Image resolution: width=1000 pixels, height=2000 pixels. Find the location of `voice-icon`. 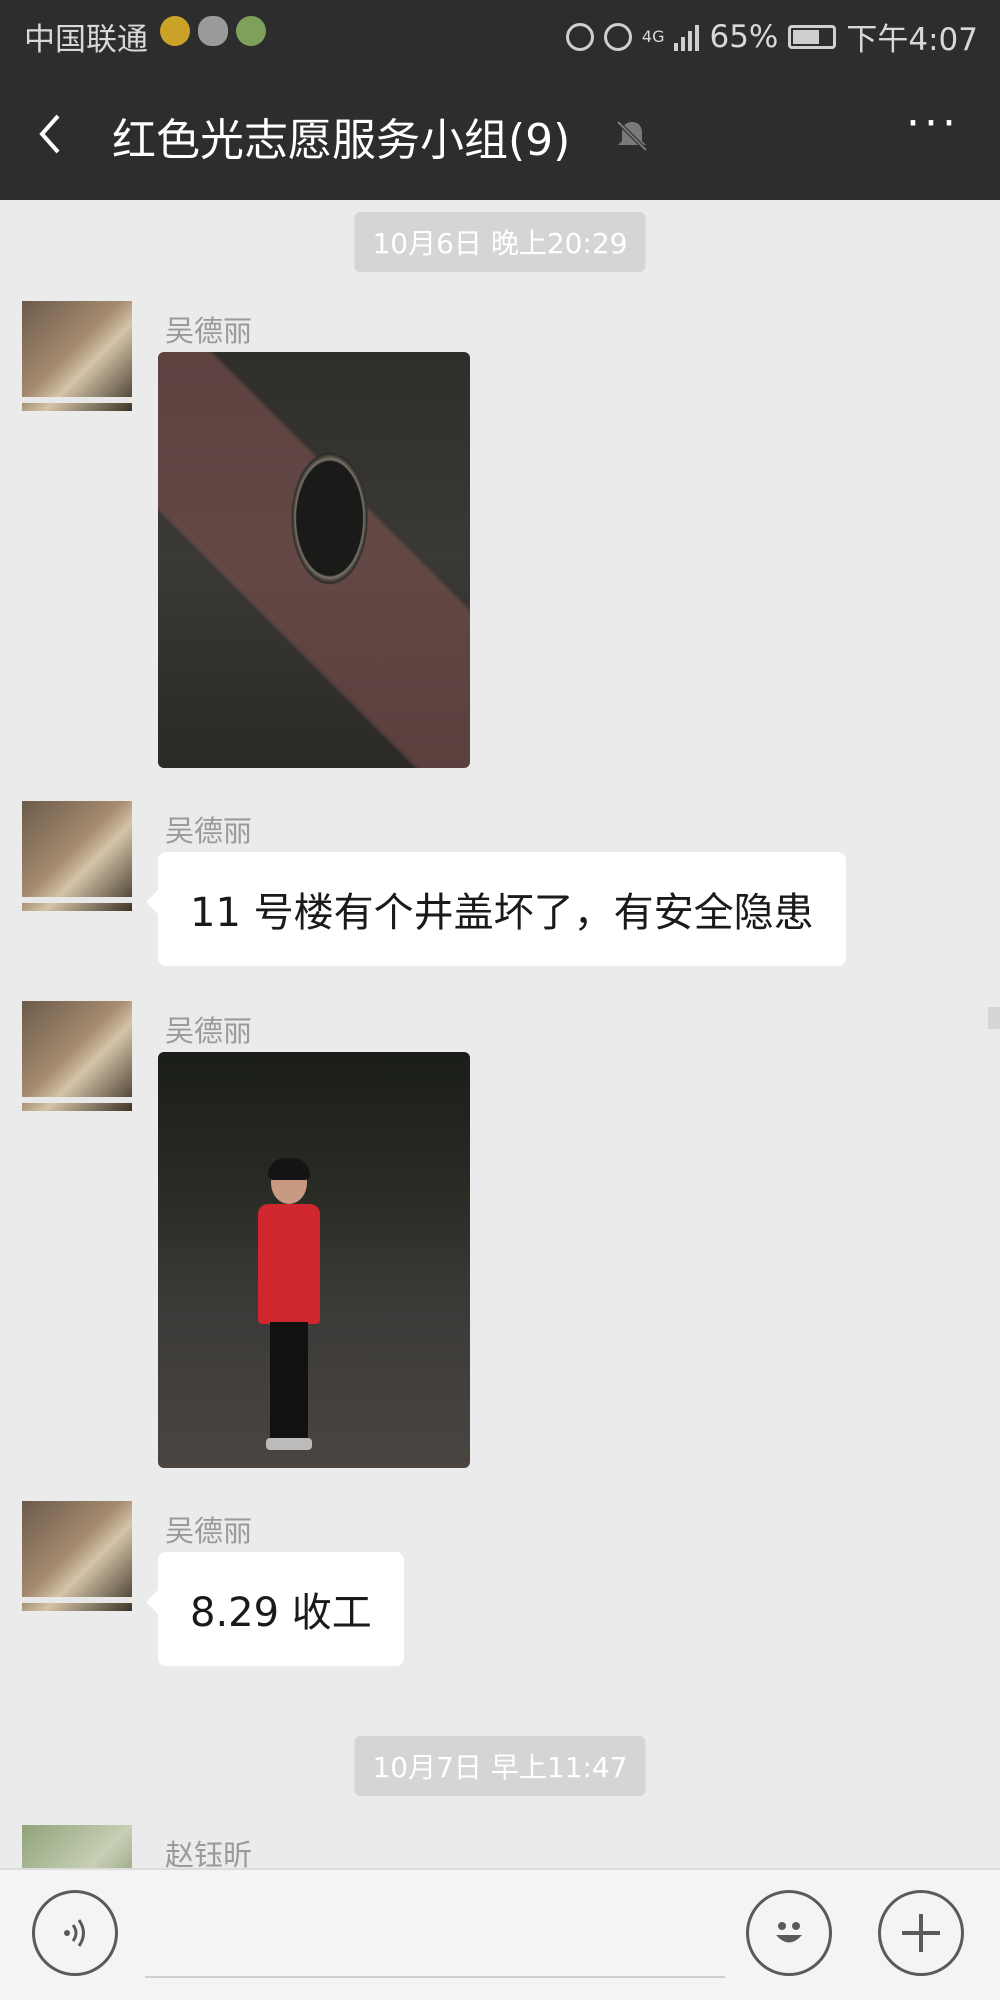

voice-icon is located at coordinates (74, 1933).